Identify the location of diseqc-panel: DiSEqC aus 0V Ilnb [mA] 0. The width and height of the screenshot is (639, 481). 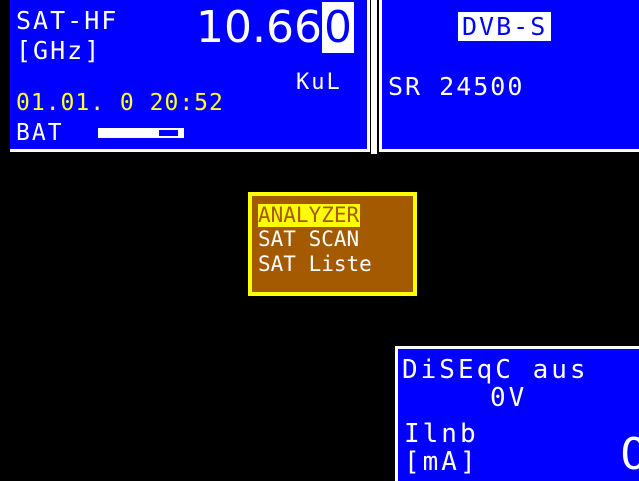
(517, 413).